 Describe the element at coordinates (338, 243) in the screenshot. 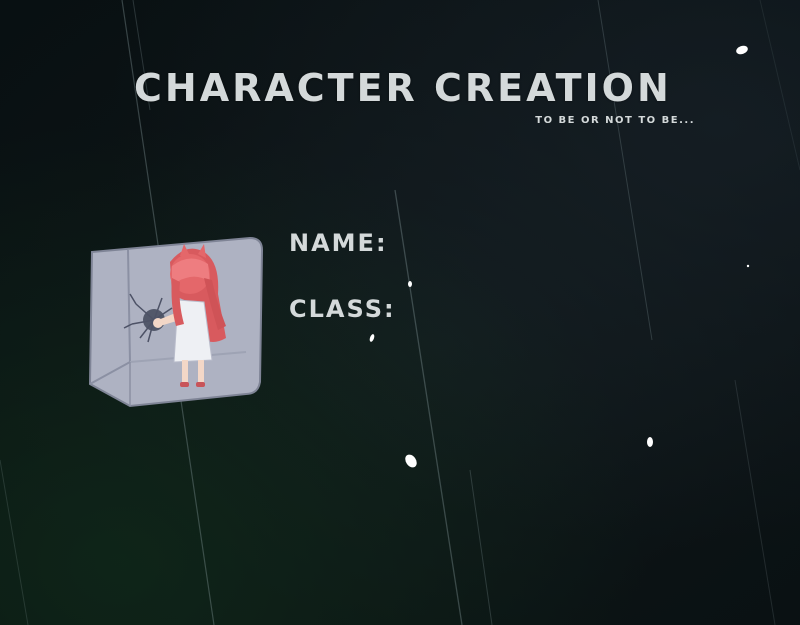

I see `name-label: Name:` at that location.